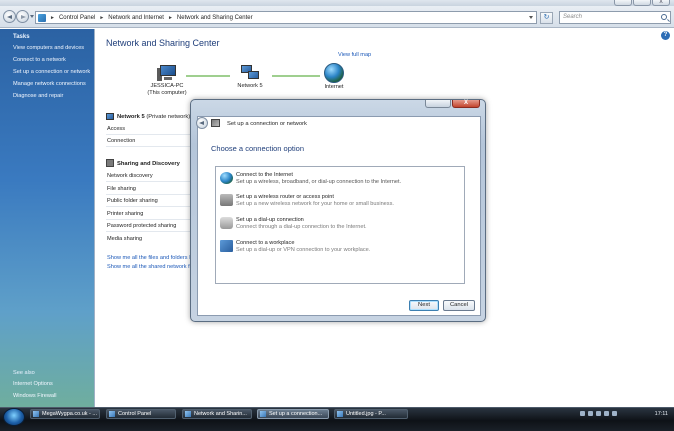  I want to click on cancel-button: Cancel, so click(459, 305).